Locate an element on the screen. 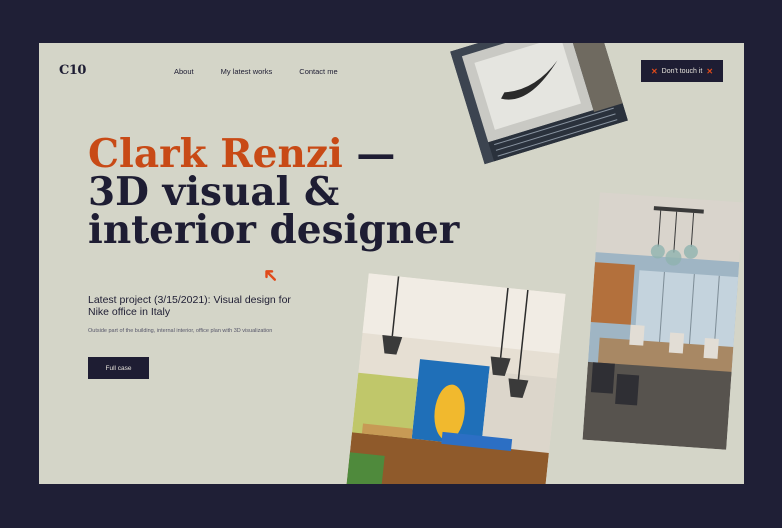 Image resolution: width=782 pixels, height=528 pixels. nav-contact: Contact me is located at coordinates (318, 71).